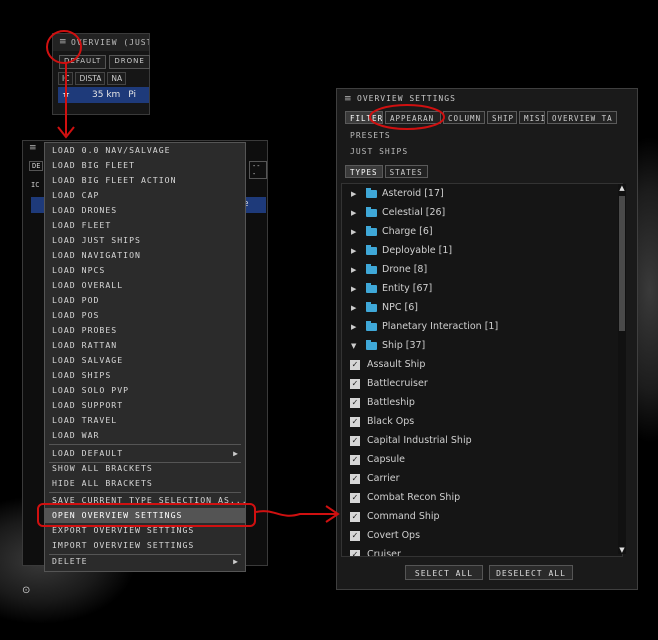 This screenshot has width=658, height=640. Describe the element at coordinates (482, 536) in the screenshot. I see `ship-type-row: ✓ Covert Ops` at that location.